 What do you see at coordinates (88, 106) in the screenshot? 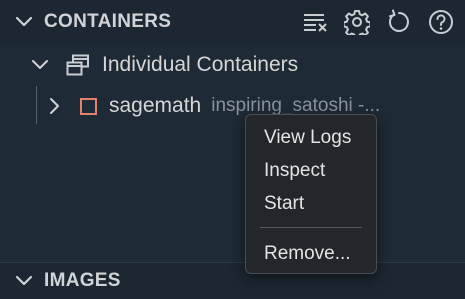
I see `stopped-container-icon` at bounding box center [88, 106].